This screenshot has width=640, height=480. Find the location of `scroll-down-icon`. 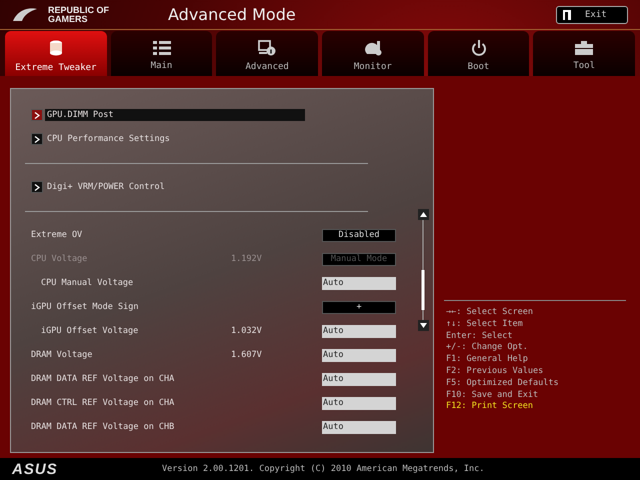

scroll-down-icon is located at coordinates (423, 325).